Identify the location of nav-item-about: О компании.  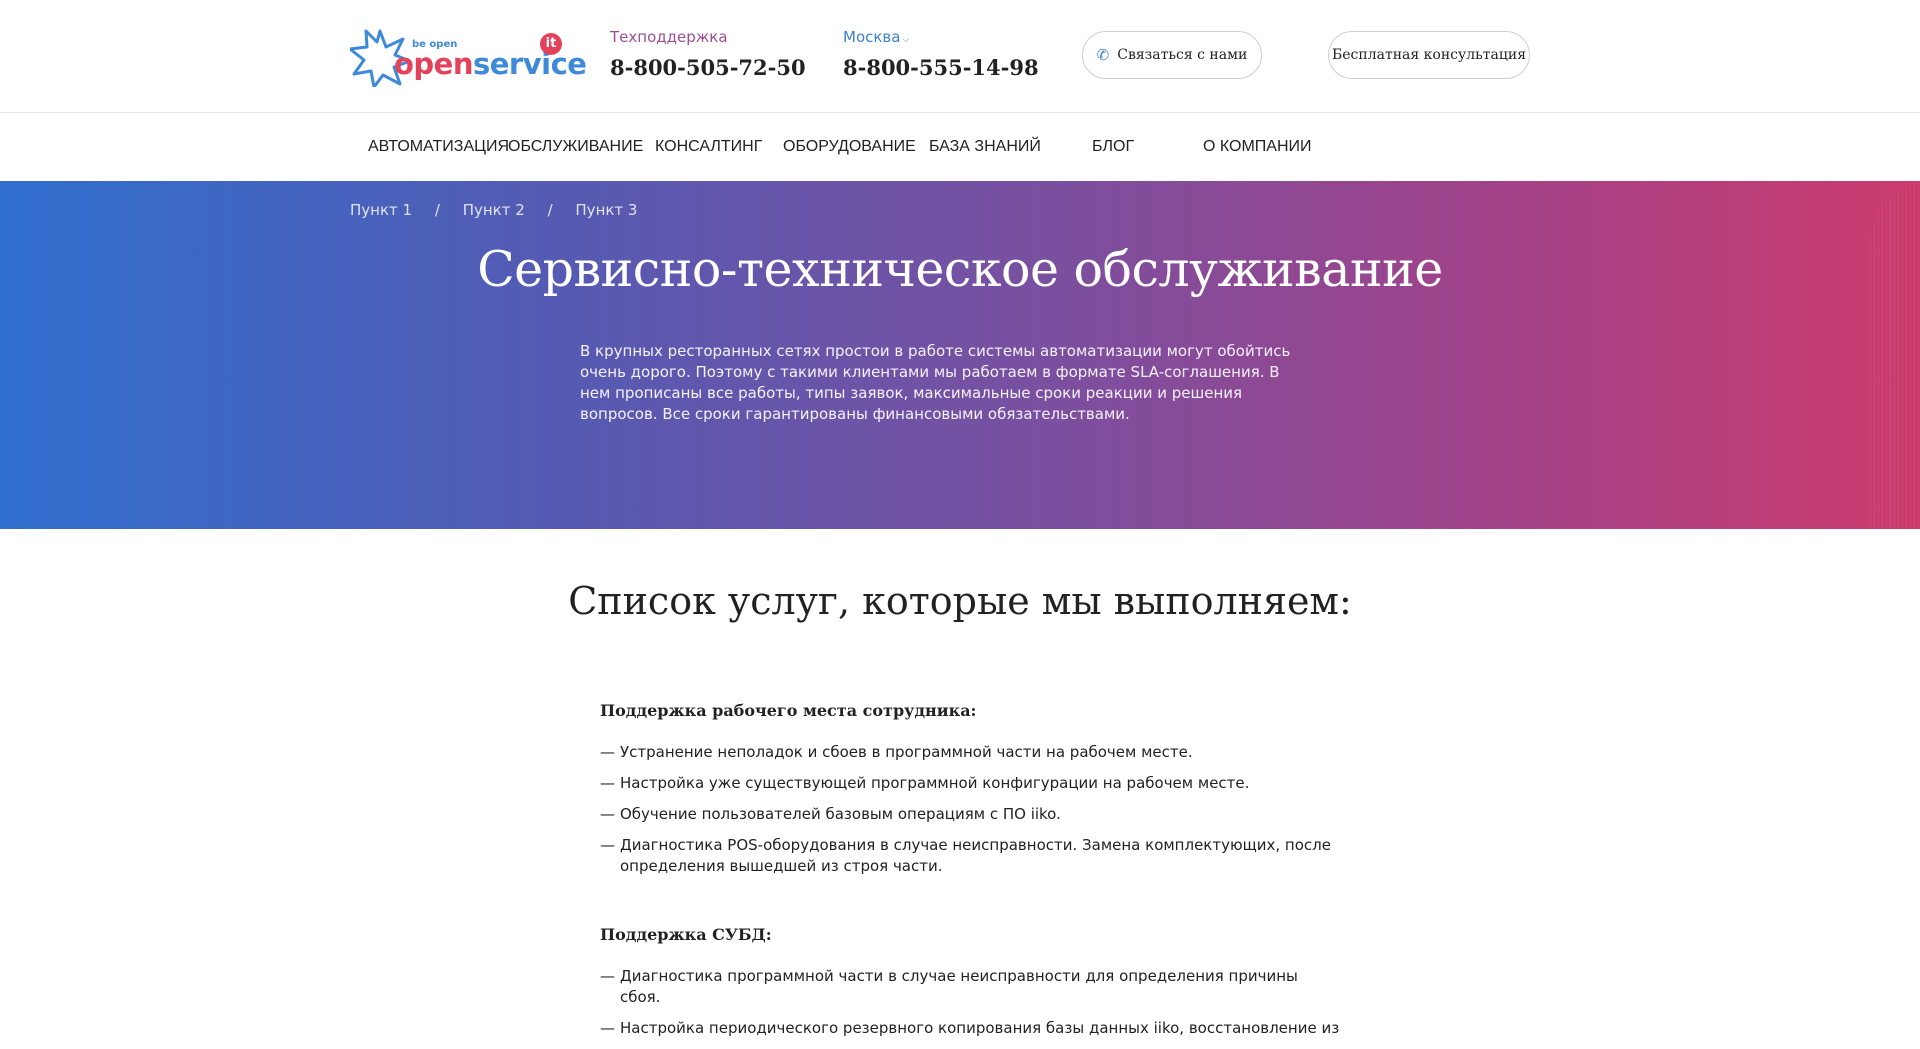
(1257, 147).